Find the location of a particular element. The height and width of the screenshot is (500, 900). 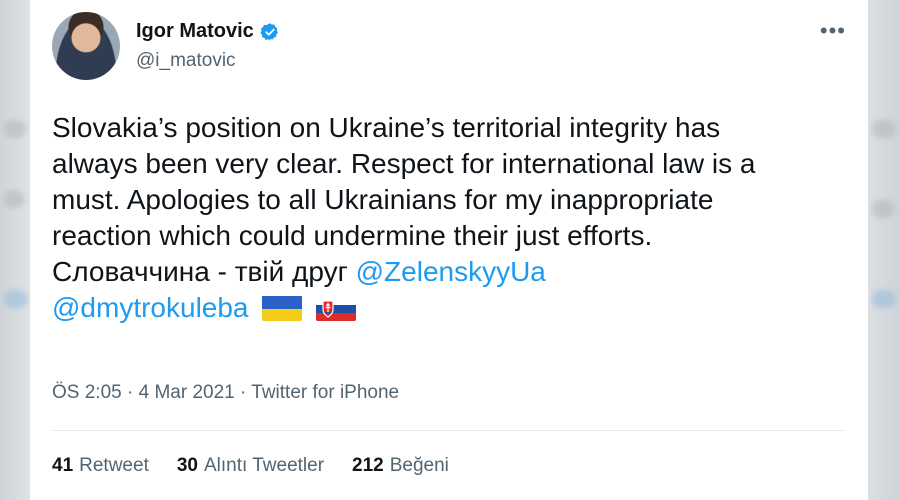

avatar is located at coordinates (86, 46).